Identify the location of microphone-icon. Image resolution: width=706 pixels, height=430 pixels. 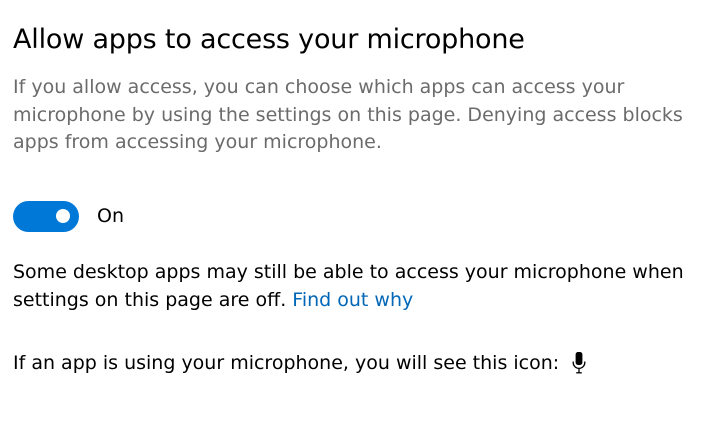
(579, 363).